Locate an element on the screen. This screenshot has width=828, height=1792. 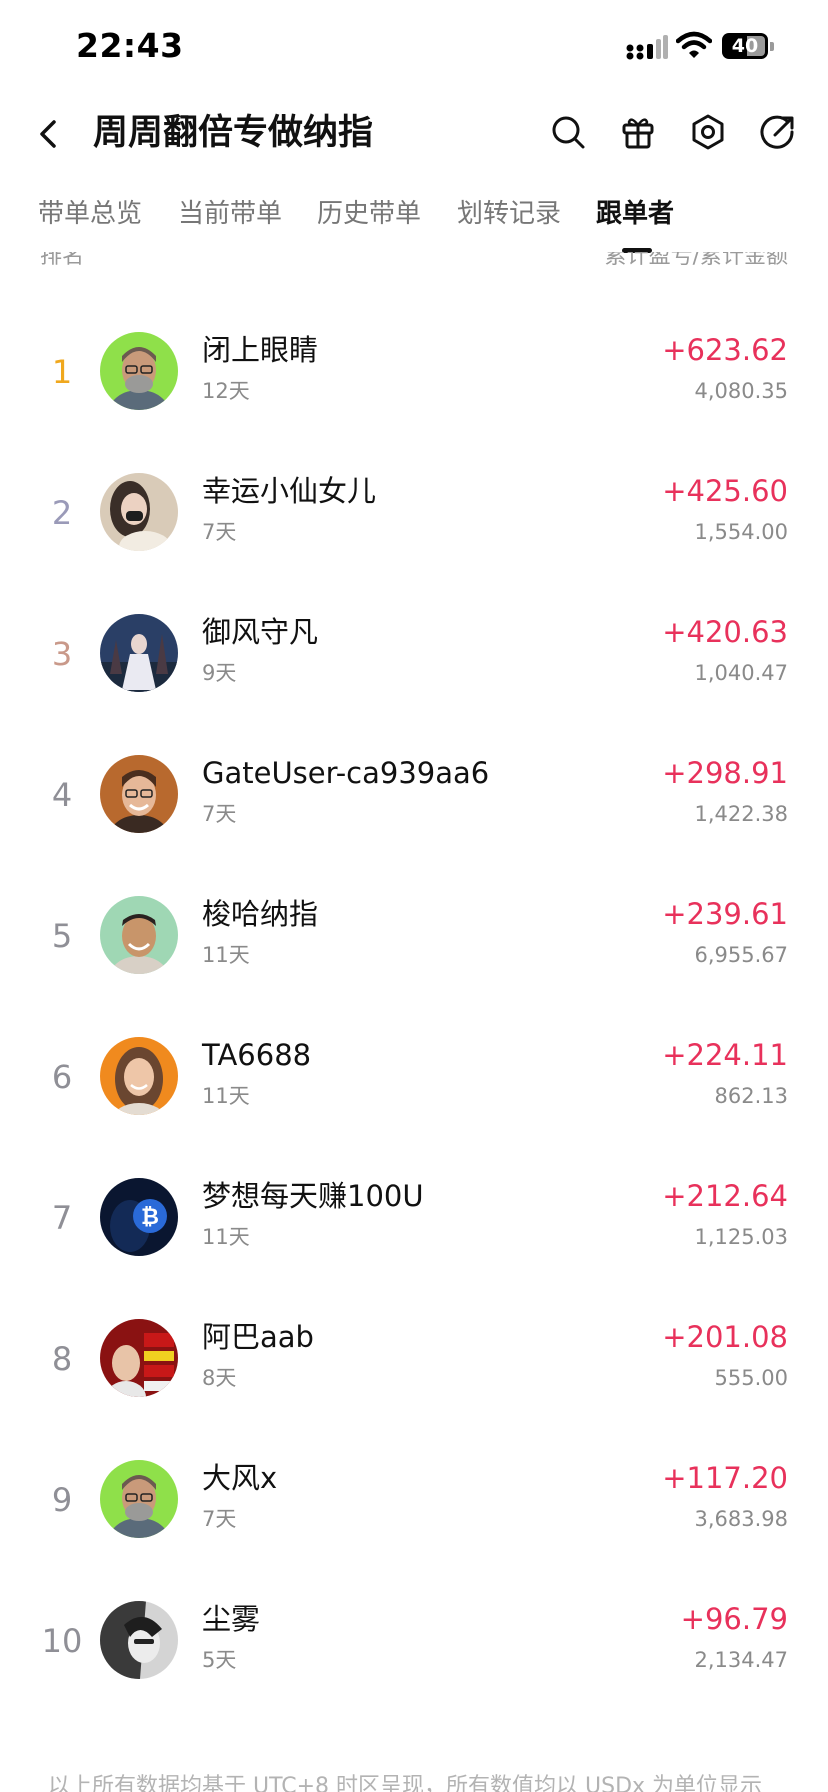
list-item: 10 尘雾 5天 +96.79 2,134.47 is located at coordinates (414, 1639).